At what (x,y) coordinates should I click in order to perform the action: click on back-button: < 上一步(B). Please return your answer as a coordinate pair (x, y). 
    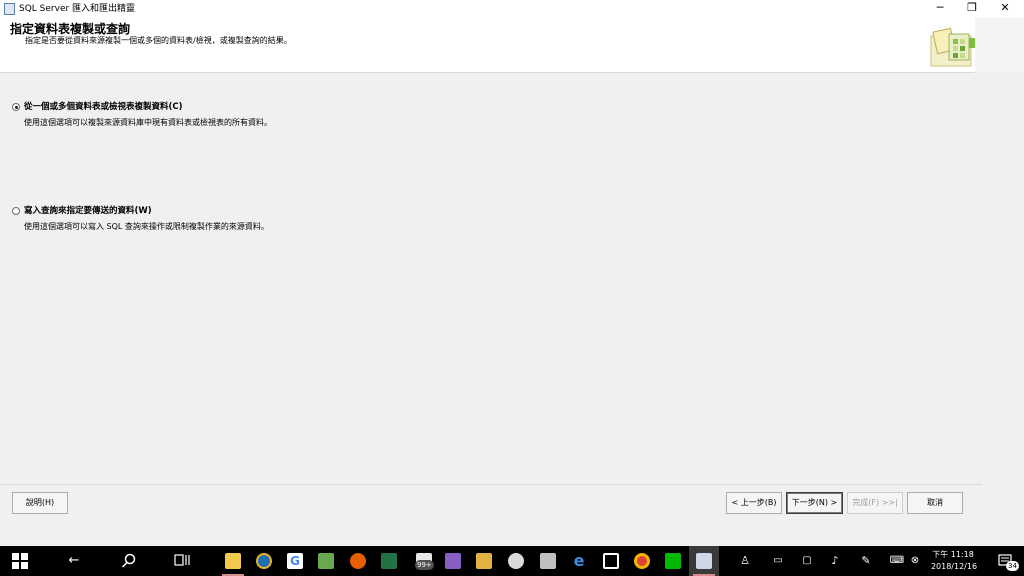
    Looking at the image, I should click on (754, 503).